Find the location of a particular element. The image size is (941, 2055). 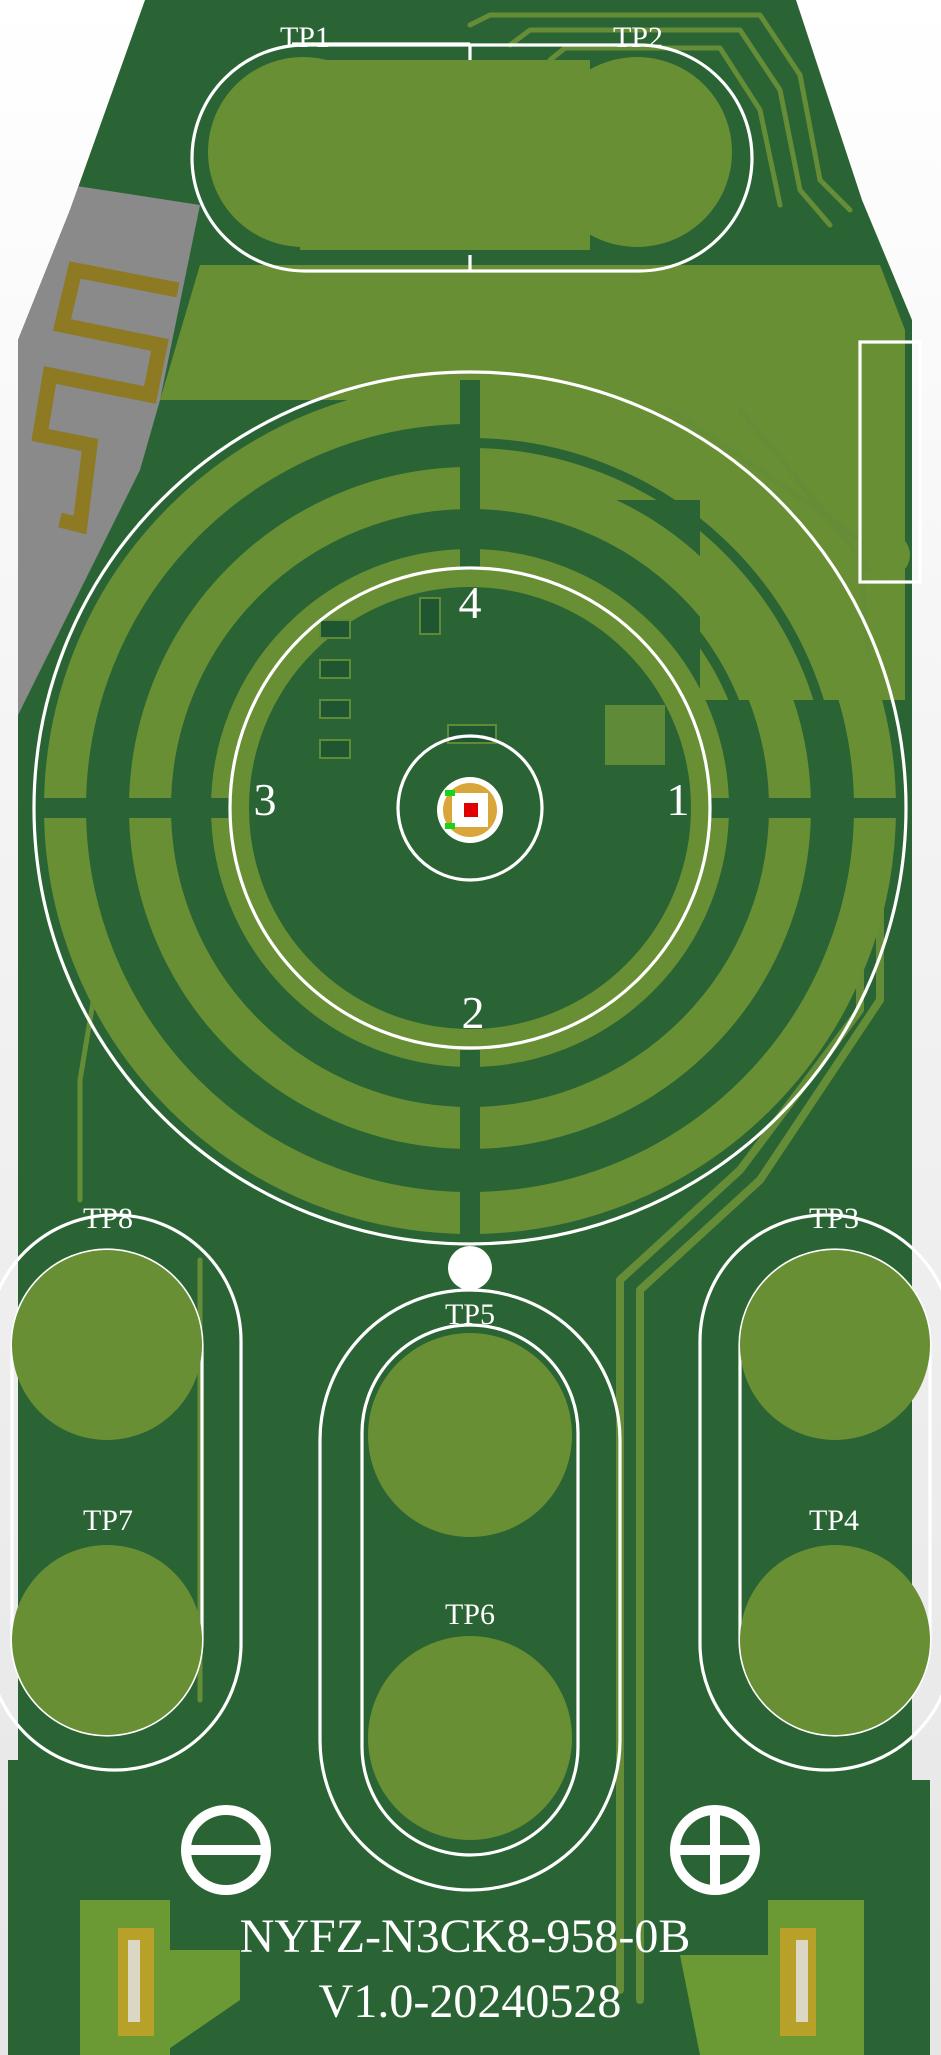

key-label-1: 1 is located at coordinates (678, 799).